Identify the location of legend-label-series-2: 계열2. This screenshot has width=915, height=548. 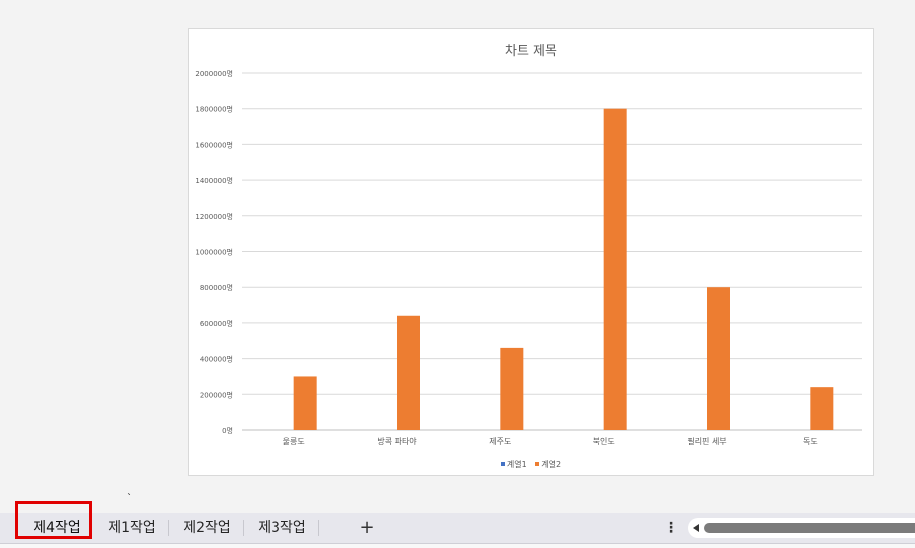
(551, 464).